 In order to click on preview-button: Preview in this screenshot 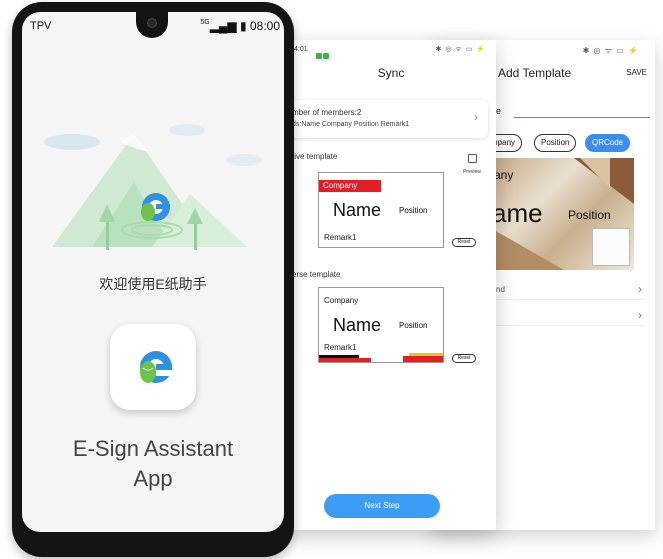, I will do `click(472, 162)`.